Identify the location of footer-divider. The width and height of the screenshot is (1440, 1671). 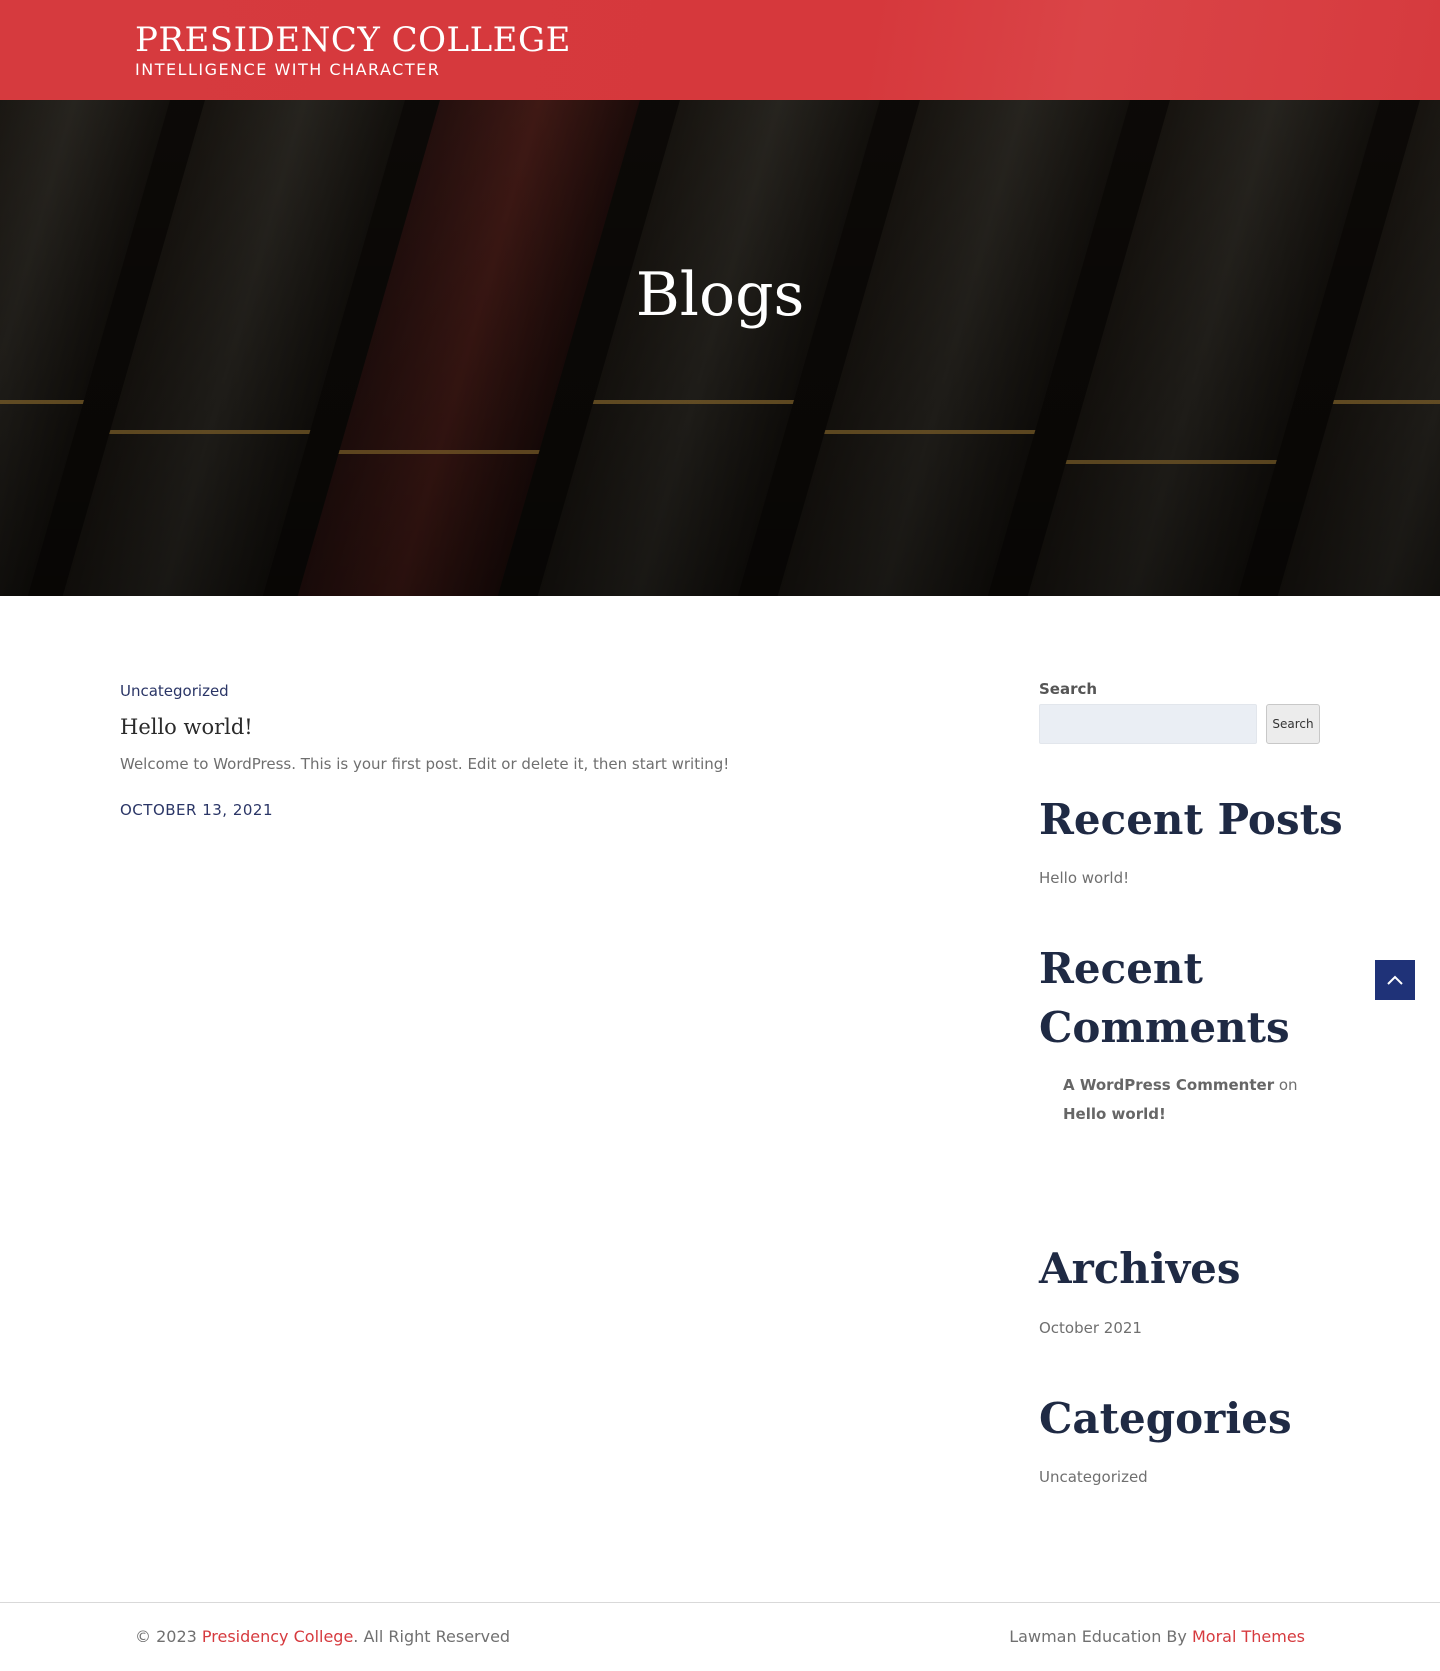
(720, 1602).